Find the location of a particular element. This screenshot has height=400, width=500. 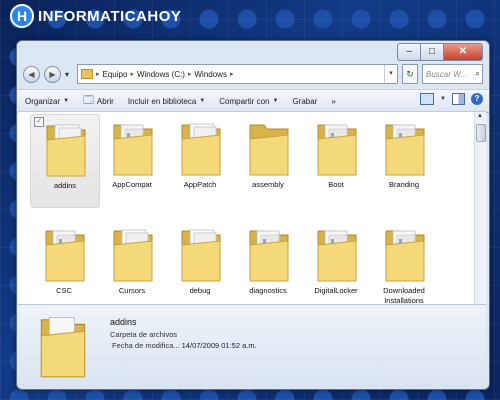

folder-item: Branding is located at coordinates (404, 160).